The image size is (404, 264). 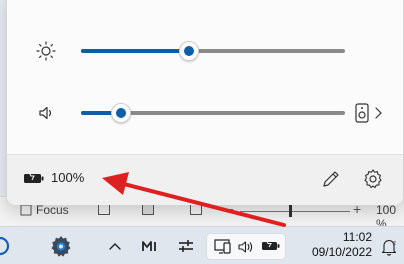 I want to click on notification-icon: z, so click(x=389, y=247).